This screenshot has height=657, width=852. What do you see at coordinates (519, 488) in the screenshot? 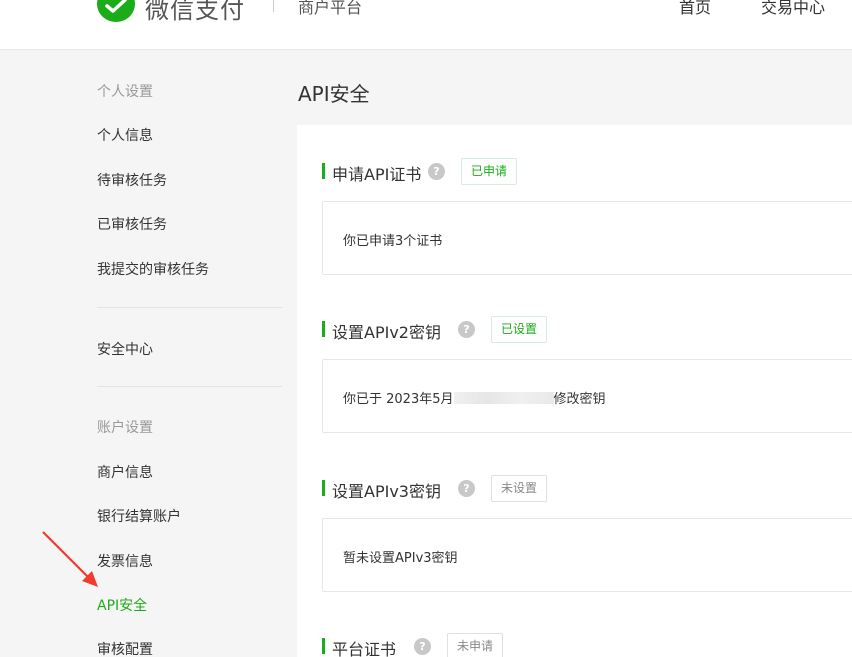
I see `status-badge-apiv3-key: 未设置` at bounding box center [519, 488].